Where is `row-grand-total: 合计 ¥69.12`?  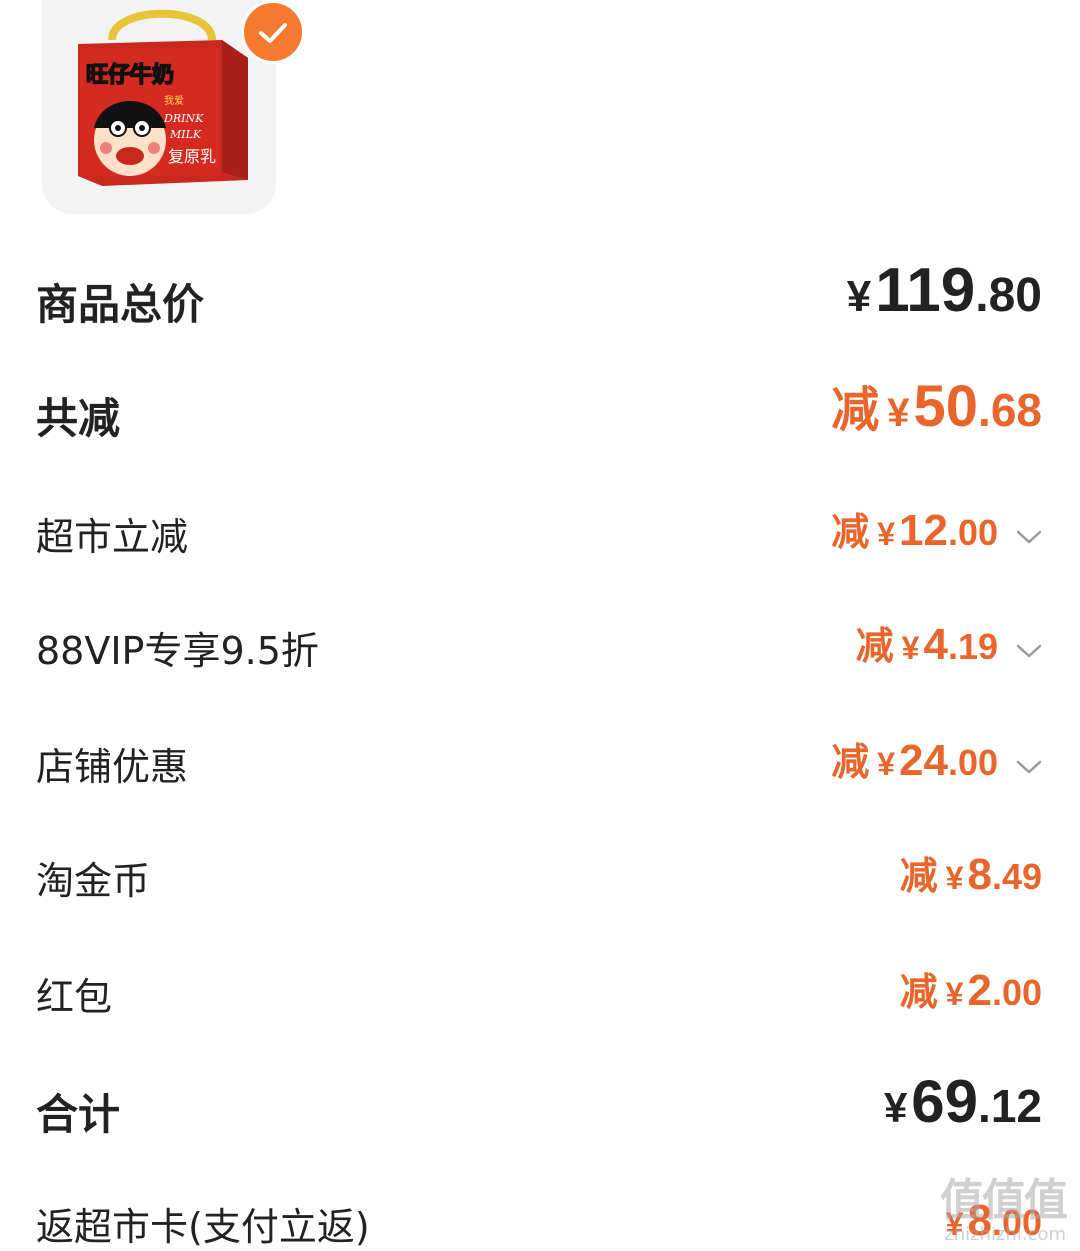 row-grand-total: 合计 ¥69.12 is located at coordinates (539, 1103).